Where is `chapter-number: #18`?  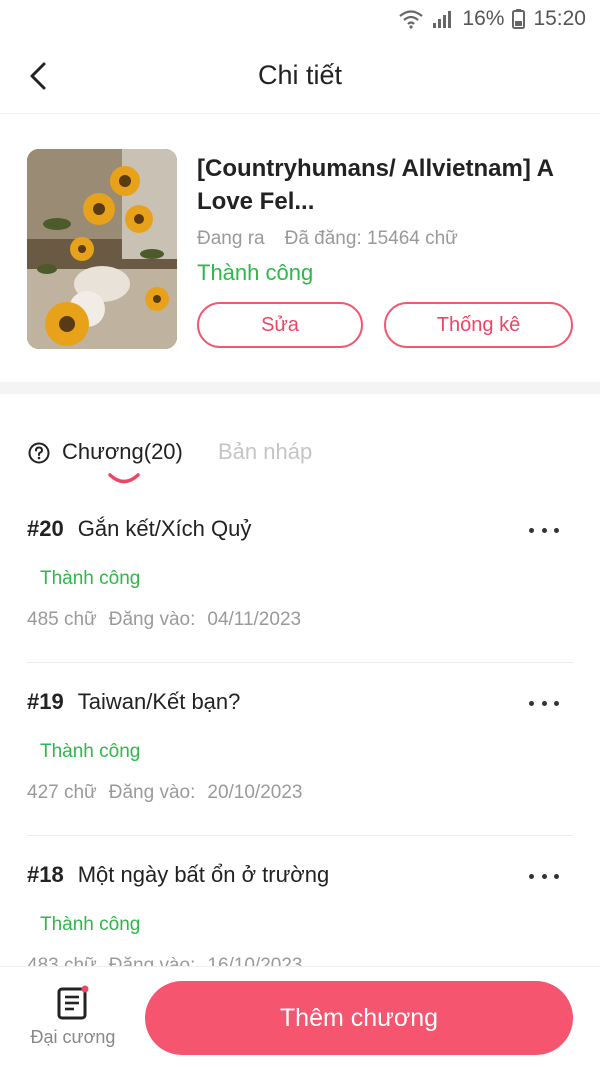
chapter-number: #18 is located at coordinates (45, 874).